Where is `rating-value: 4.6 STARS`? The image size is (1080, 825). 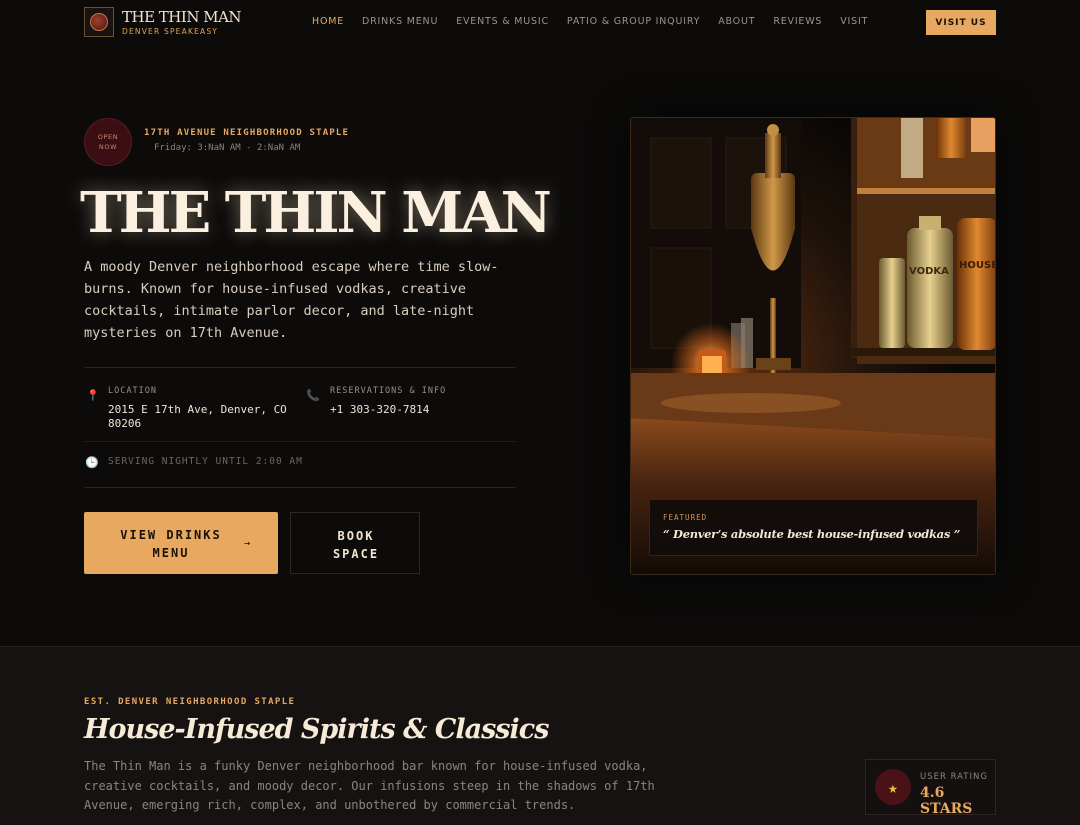 rating-value: 4.6 STARS is located at coordinates (946, 801).